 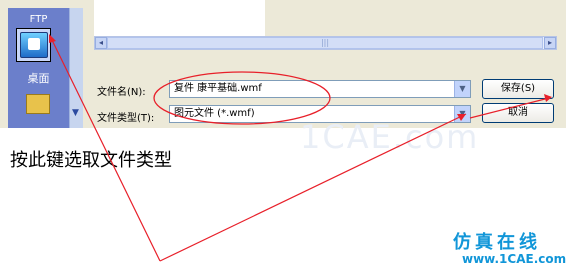 What do you see at coordinates (514, 259) in the screenshot?
I see `logo-url: www.1CAE.com` at bounding box center [514, 259].